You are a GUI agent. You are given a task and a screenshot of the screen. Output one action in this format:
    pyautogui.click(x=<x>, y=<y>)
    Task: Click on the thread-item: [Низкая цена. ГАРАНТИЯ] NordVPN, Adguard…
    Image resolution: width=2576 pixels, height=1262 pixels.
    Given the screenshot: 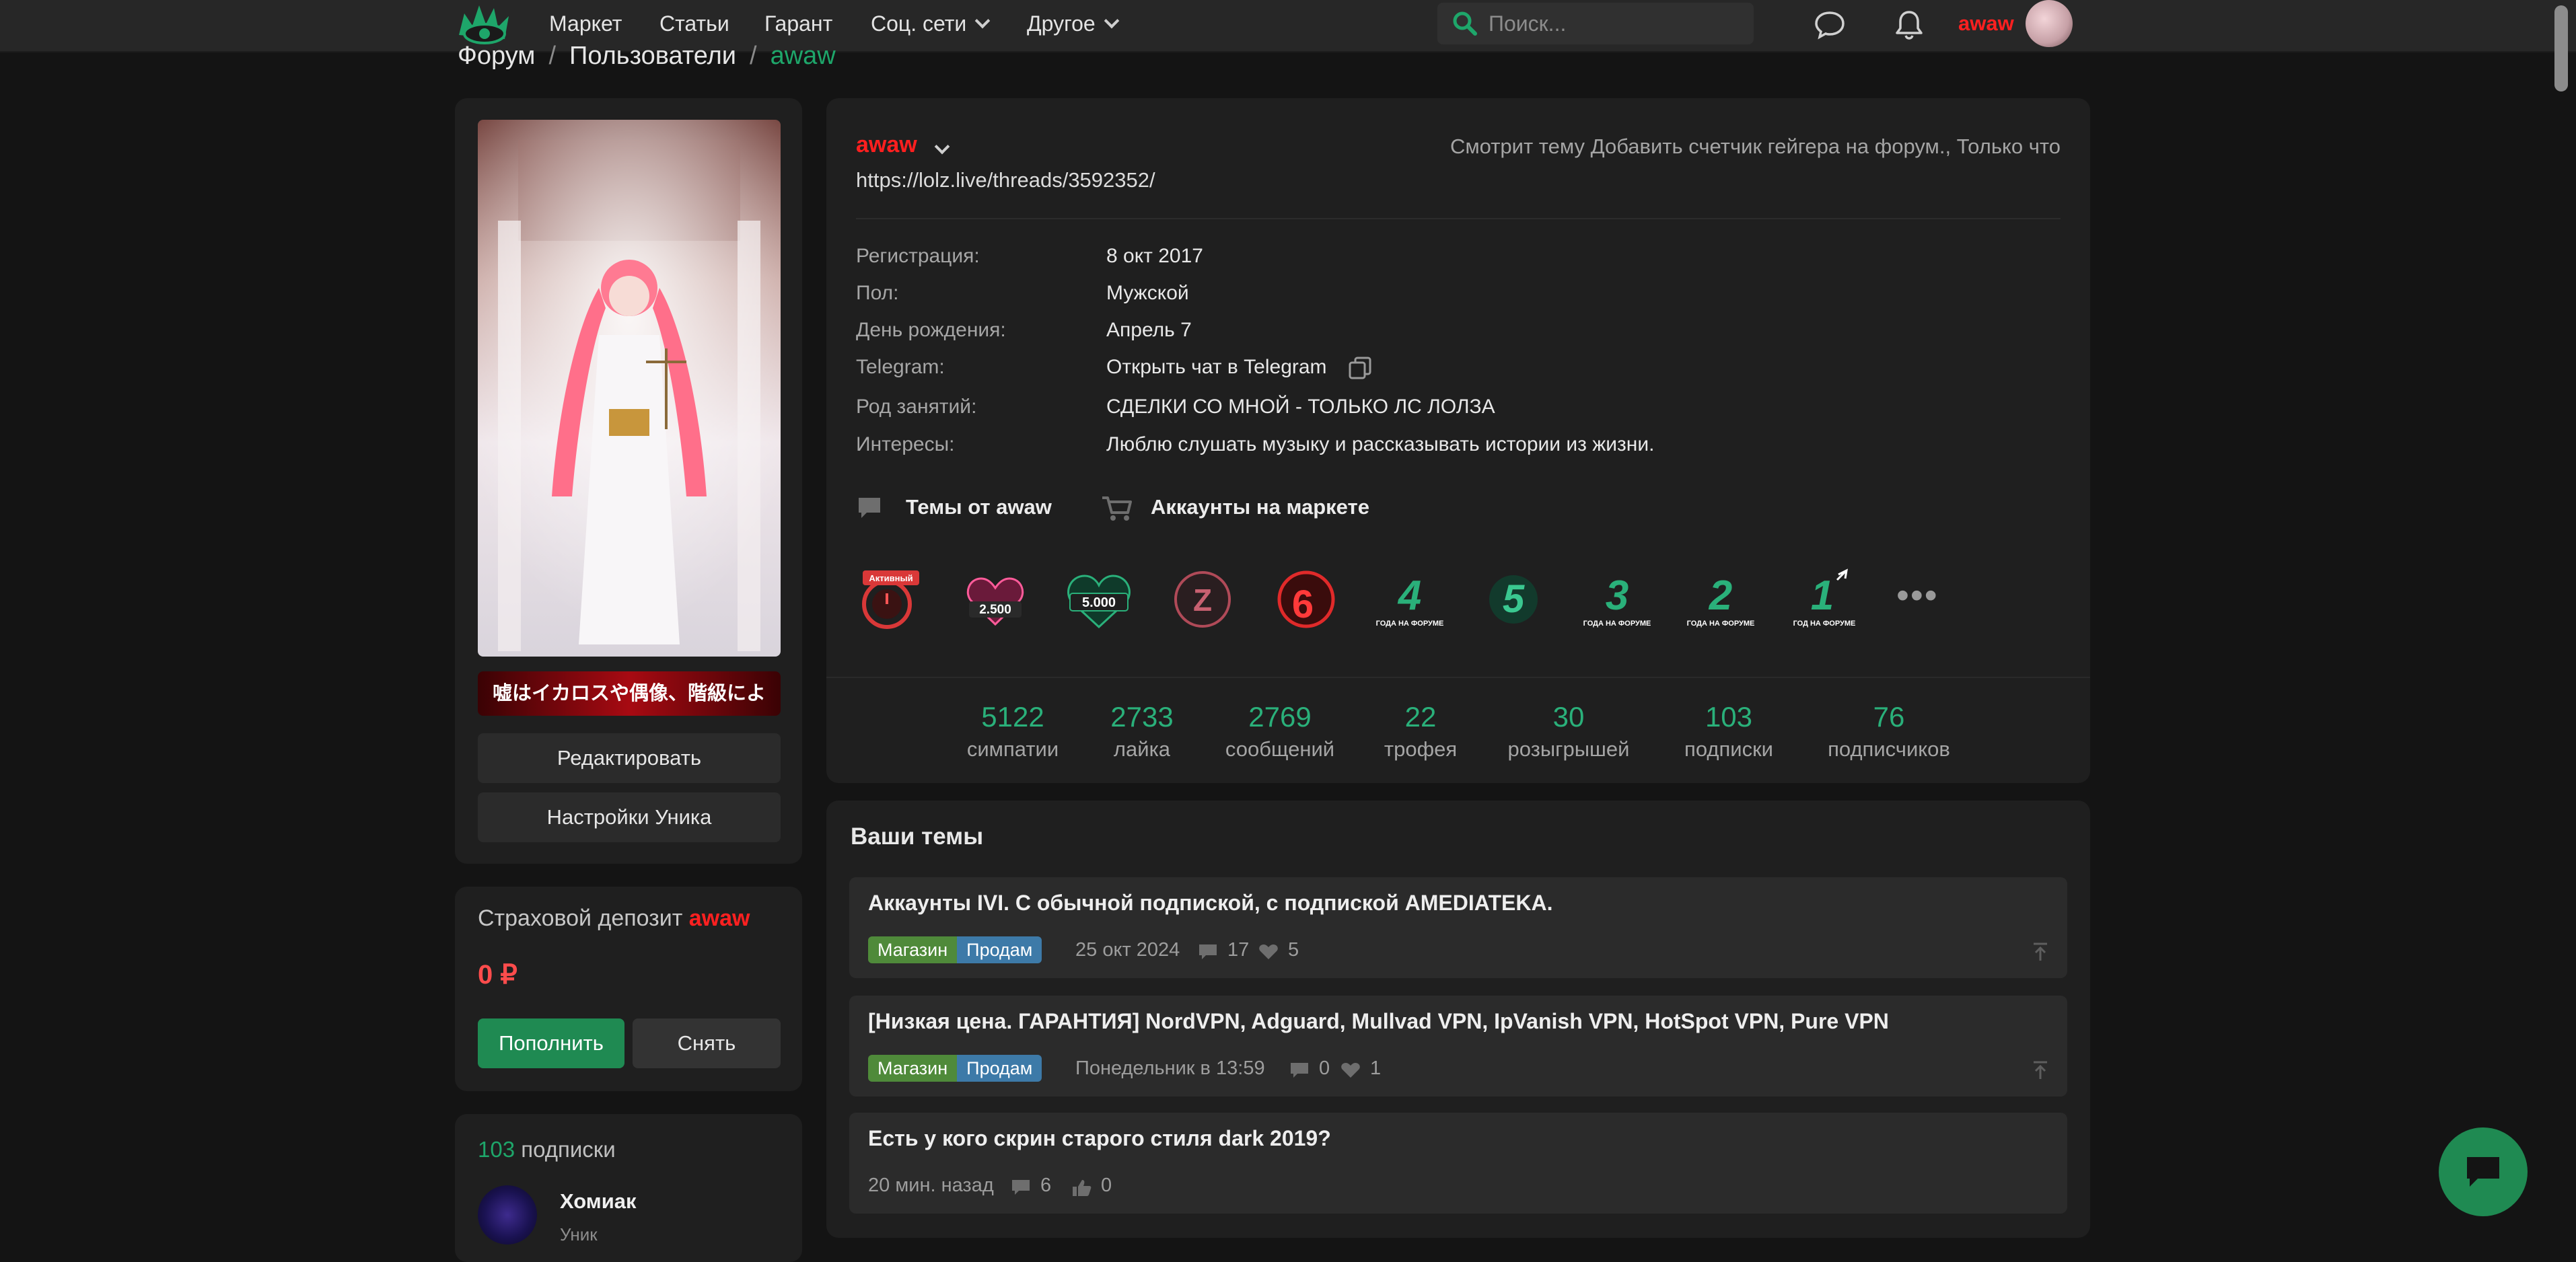 What is the action you would take?
    pyautogui.click(x=1458, y=1046)
    